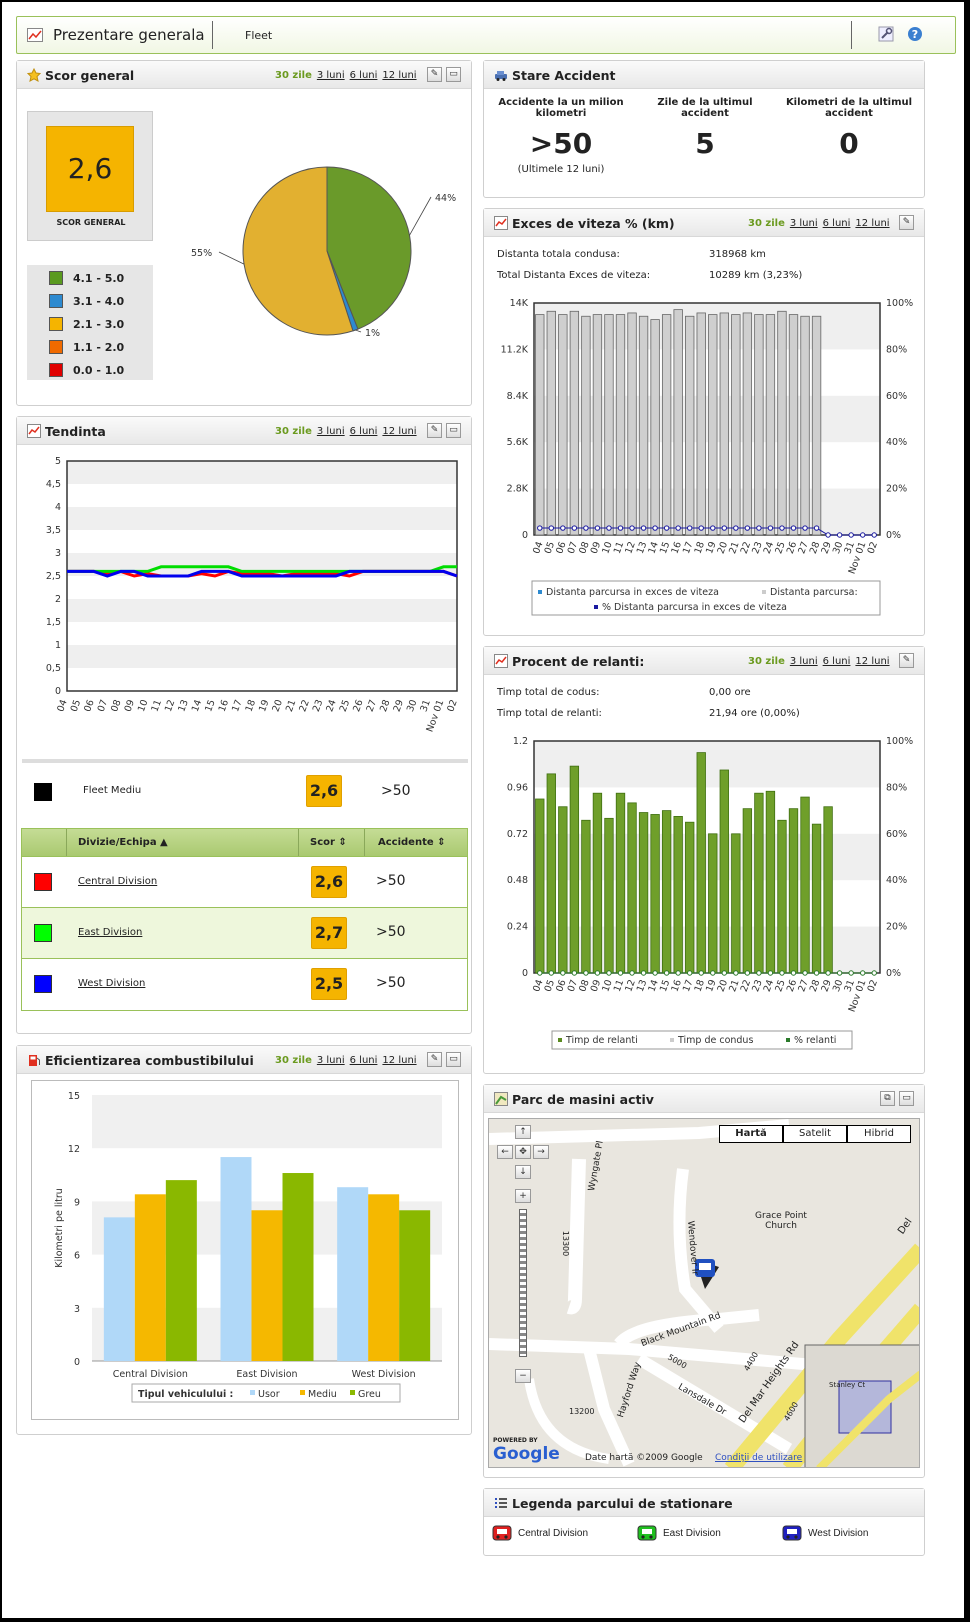 The width and height of the screenshot is (970, 1622). Describe the element at coordinates (86, 324) in the screenshot. I see `legend-item: 2.1 - 3.0` at that location.